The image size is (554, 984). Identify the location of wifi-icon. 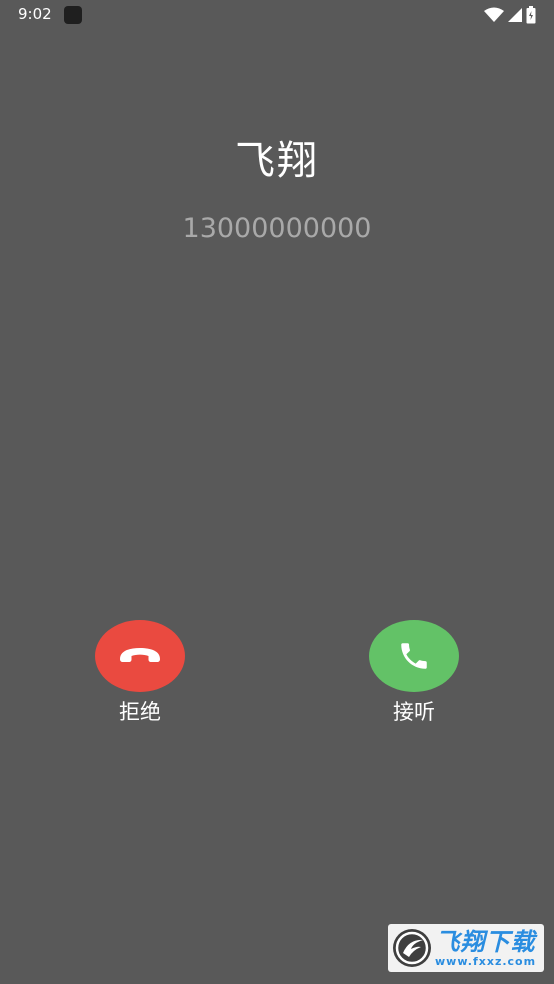
(494, 14).